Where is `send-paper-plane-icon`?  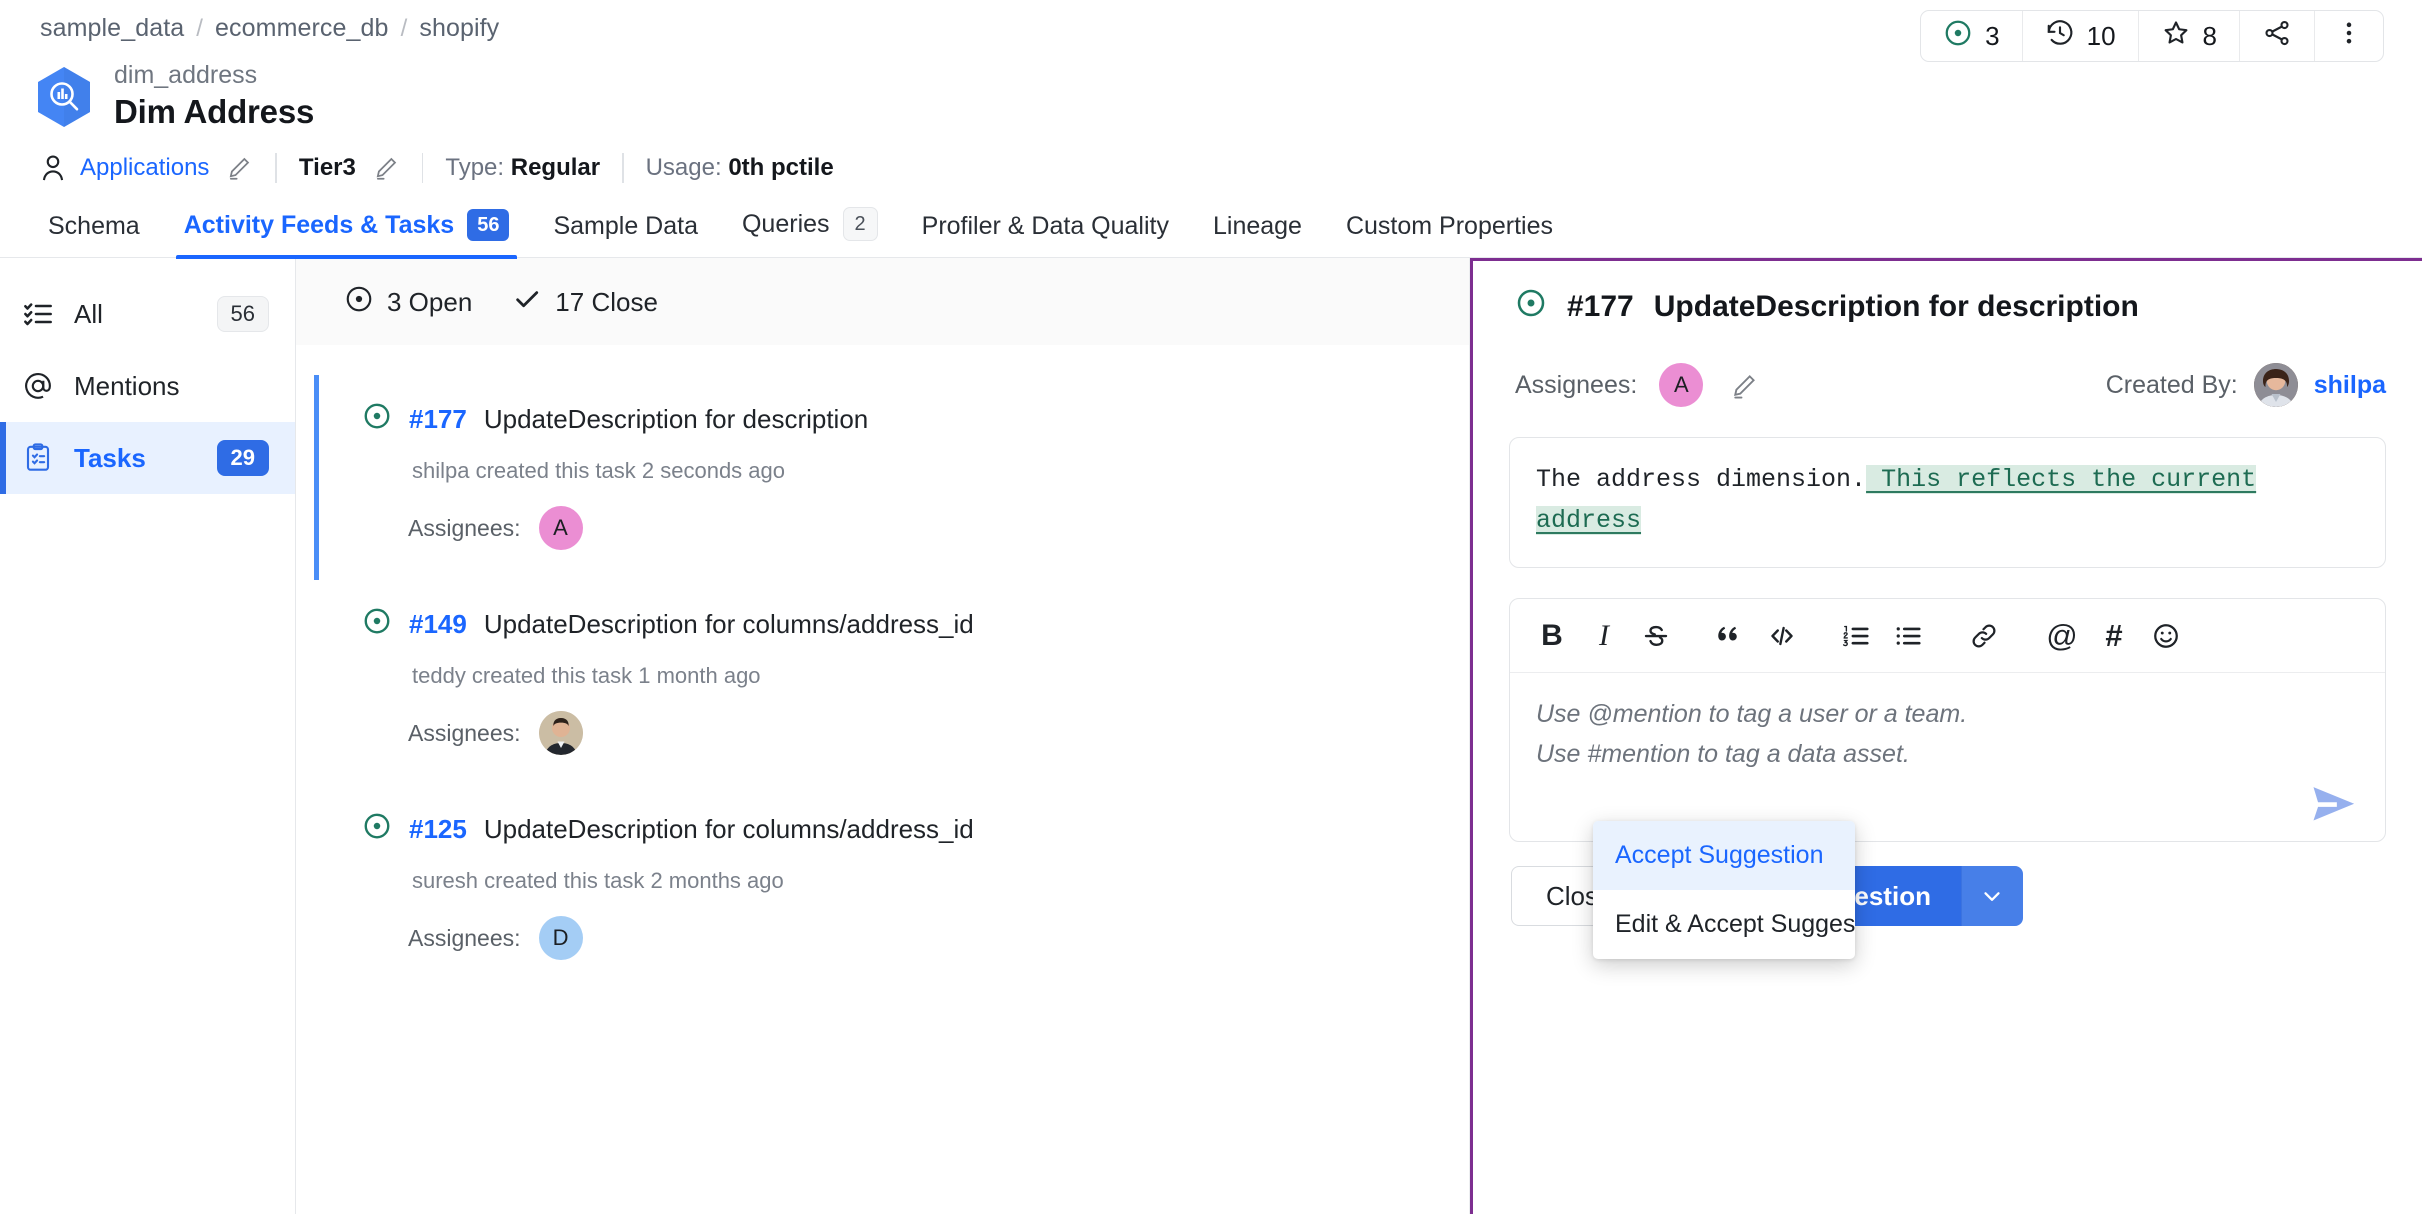 send-paper-plane-icon is located at coordinates (2334, 804).